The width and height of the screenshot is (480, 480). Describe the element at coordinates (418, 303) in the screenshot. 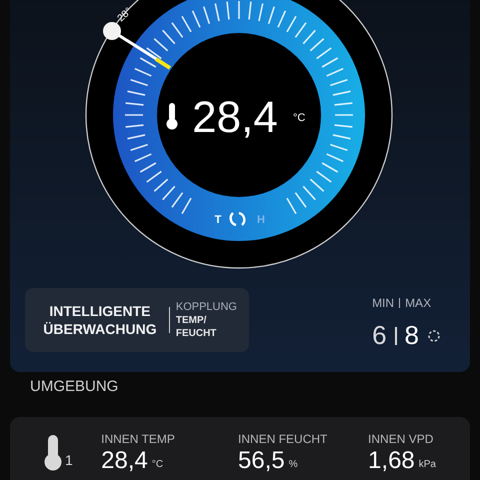

I see `max-label: MAX` at that location.